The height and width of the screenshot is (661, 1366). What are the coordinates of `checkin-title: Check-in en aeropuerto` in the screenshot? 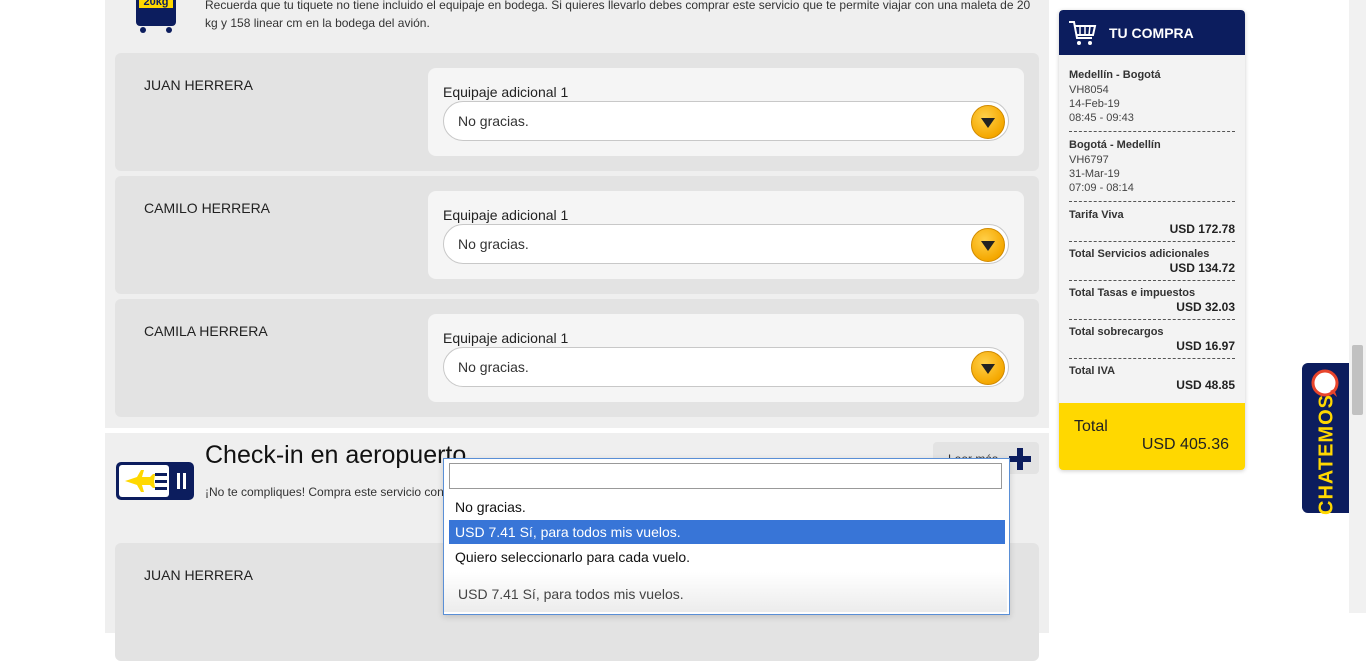 It's located at (336, 455).